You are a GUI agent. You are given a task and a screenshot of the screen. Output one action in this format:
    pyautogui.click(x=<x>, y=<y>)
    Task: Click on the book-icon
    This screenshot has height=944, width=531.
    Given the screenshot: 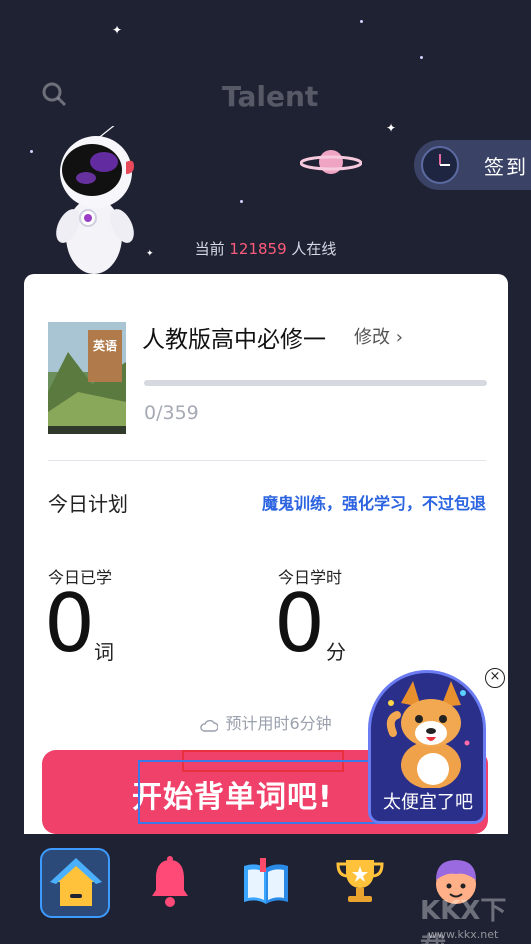 What is the action you would take?
    pyautogui.click(x=266, y=881)
    